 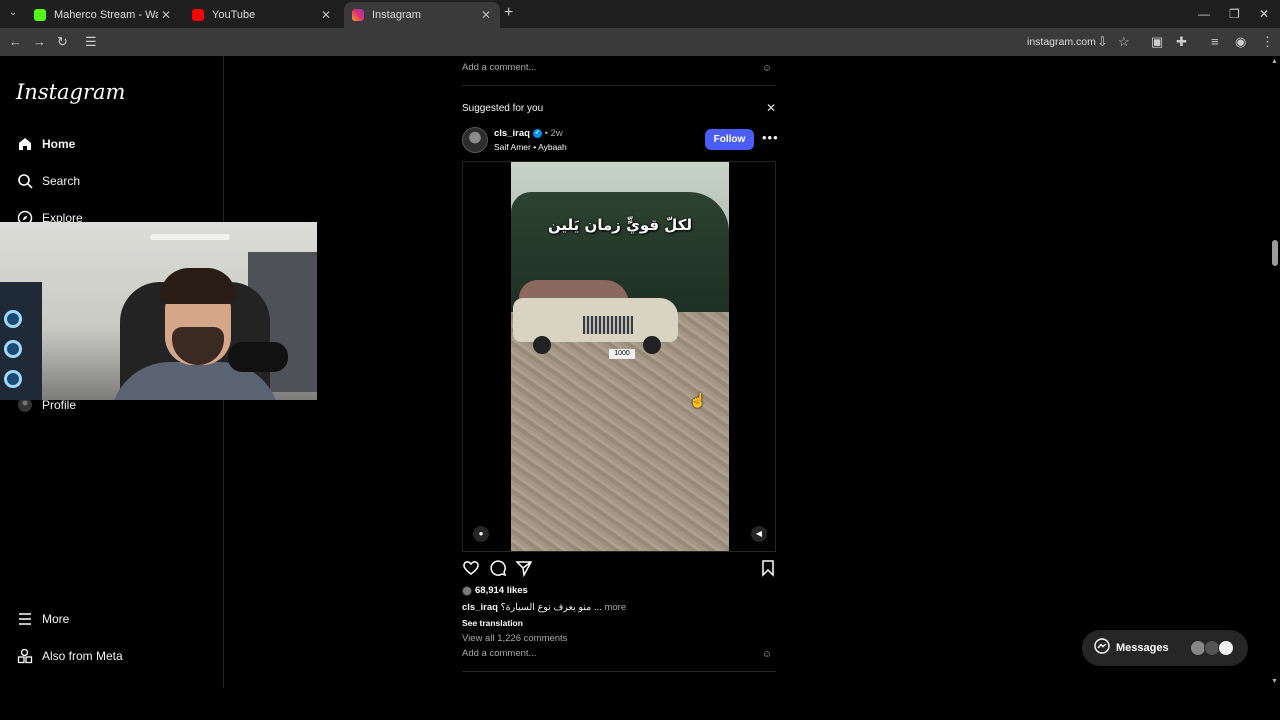 I want to click on close-icon: ✕, so click(x=771, y=108).